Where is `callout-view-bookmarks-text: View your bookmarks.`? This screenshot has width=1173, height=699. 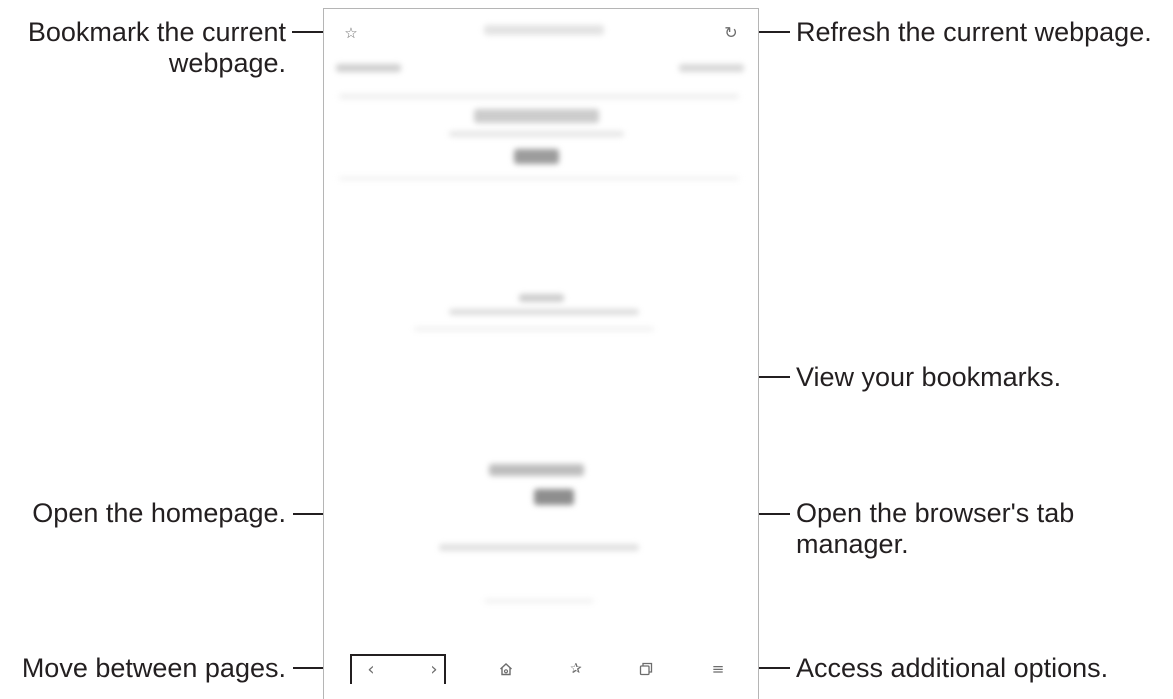
callout-view-bookmarks-text: View your bookmarks. is located at coordinates (929, 377).